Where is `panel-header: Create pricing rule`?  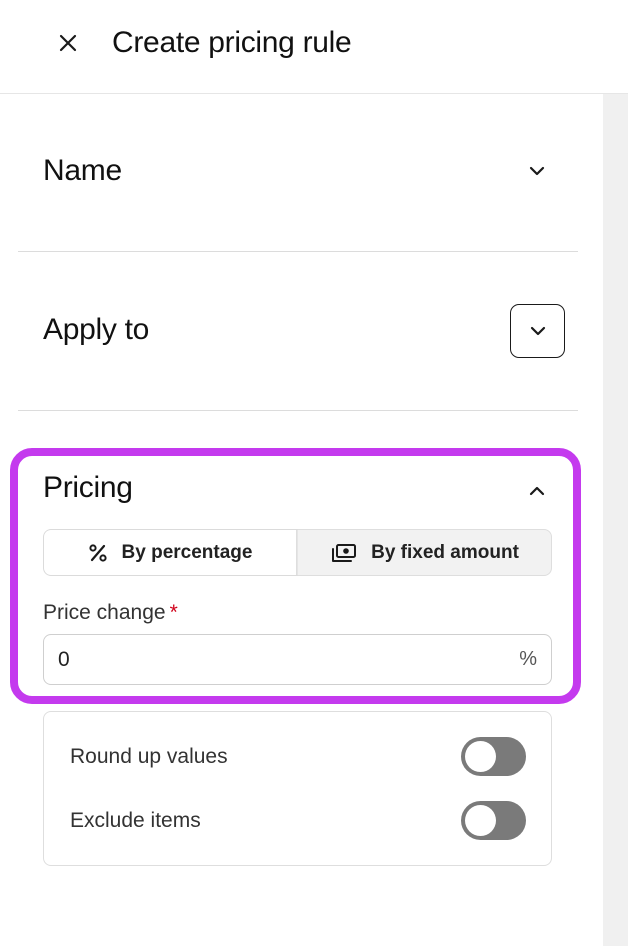
panel-header: Create pricing rule is located at coordinates (314, 47).